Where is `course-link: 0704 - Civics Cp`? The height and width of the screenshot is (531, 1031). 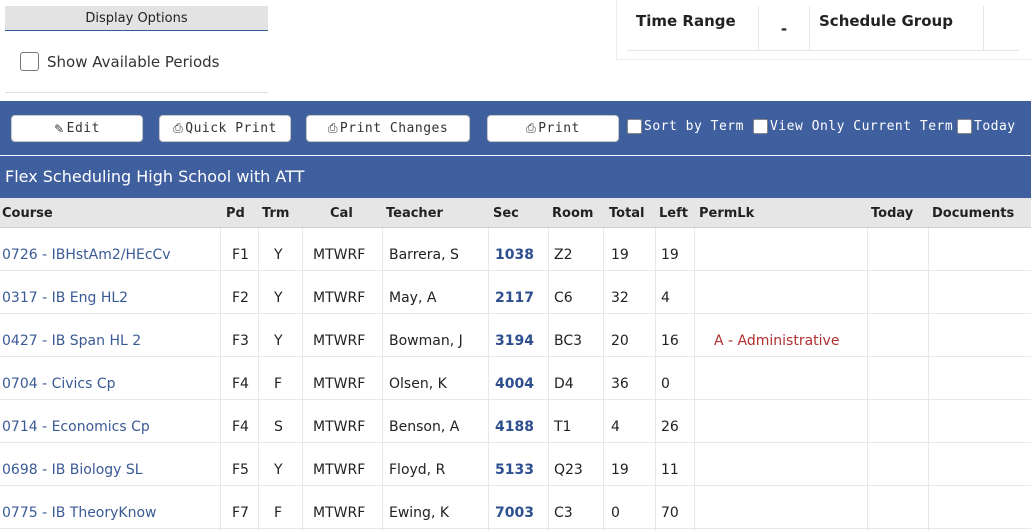 course-link: 0704 - Civics Cp is located at coordinates (59, 378).